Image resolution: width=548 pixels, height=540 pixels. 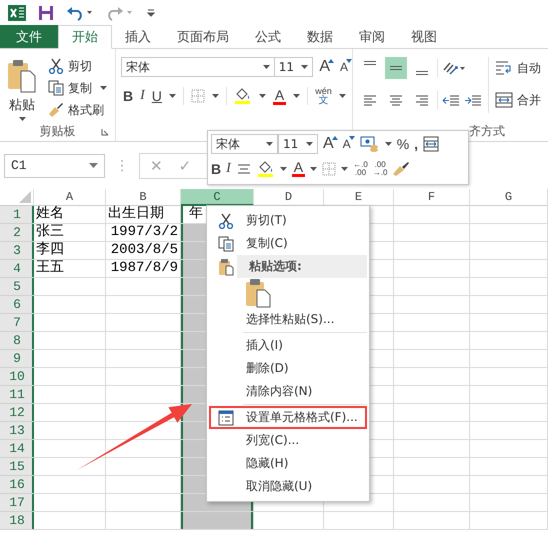 I want to click on ribbon-tab: 文件, so click(x=29, y=36).